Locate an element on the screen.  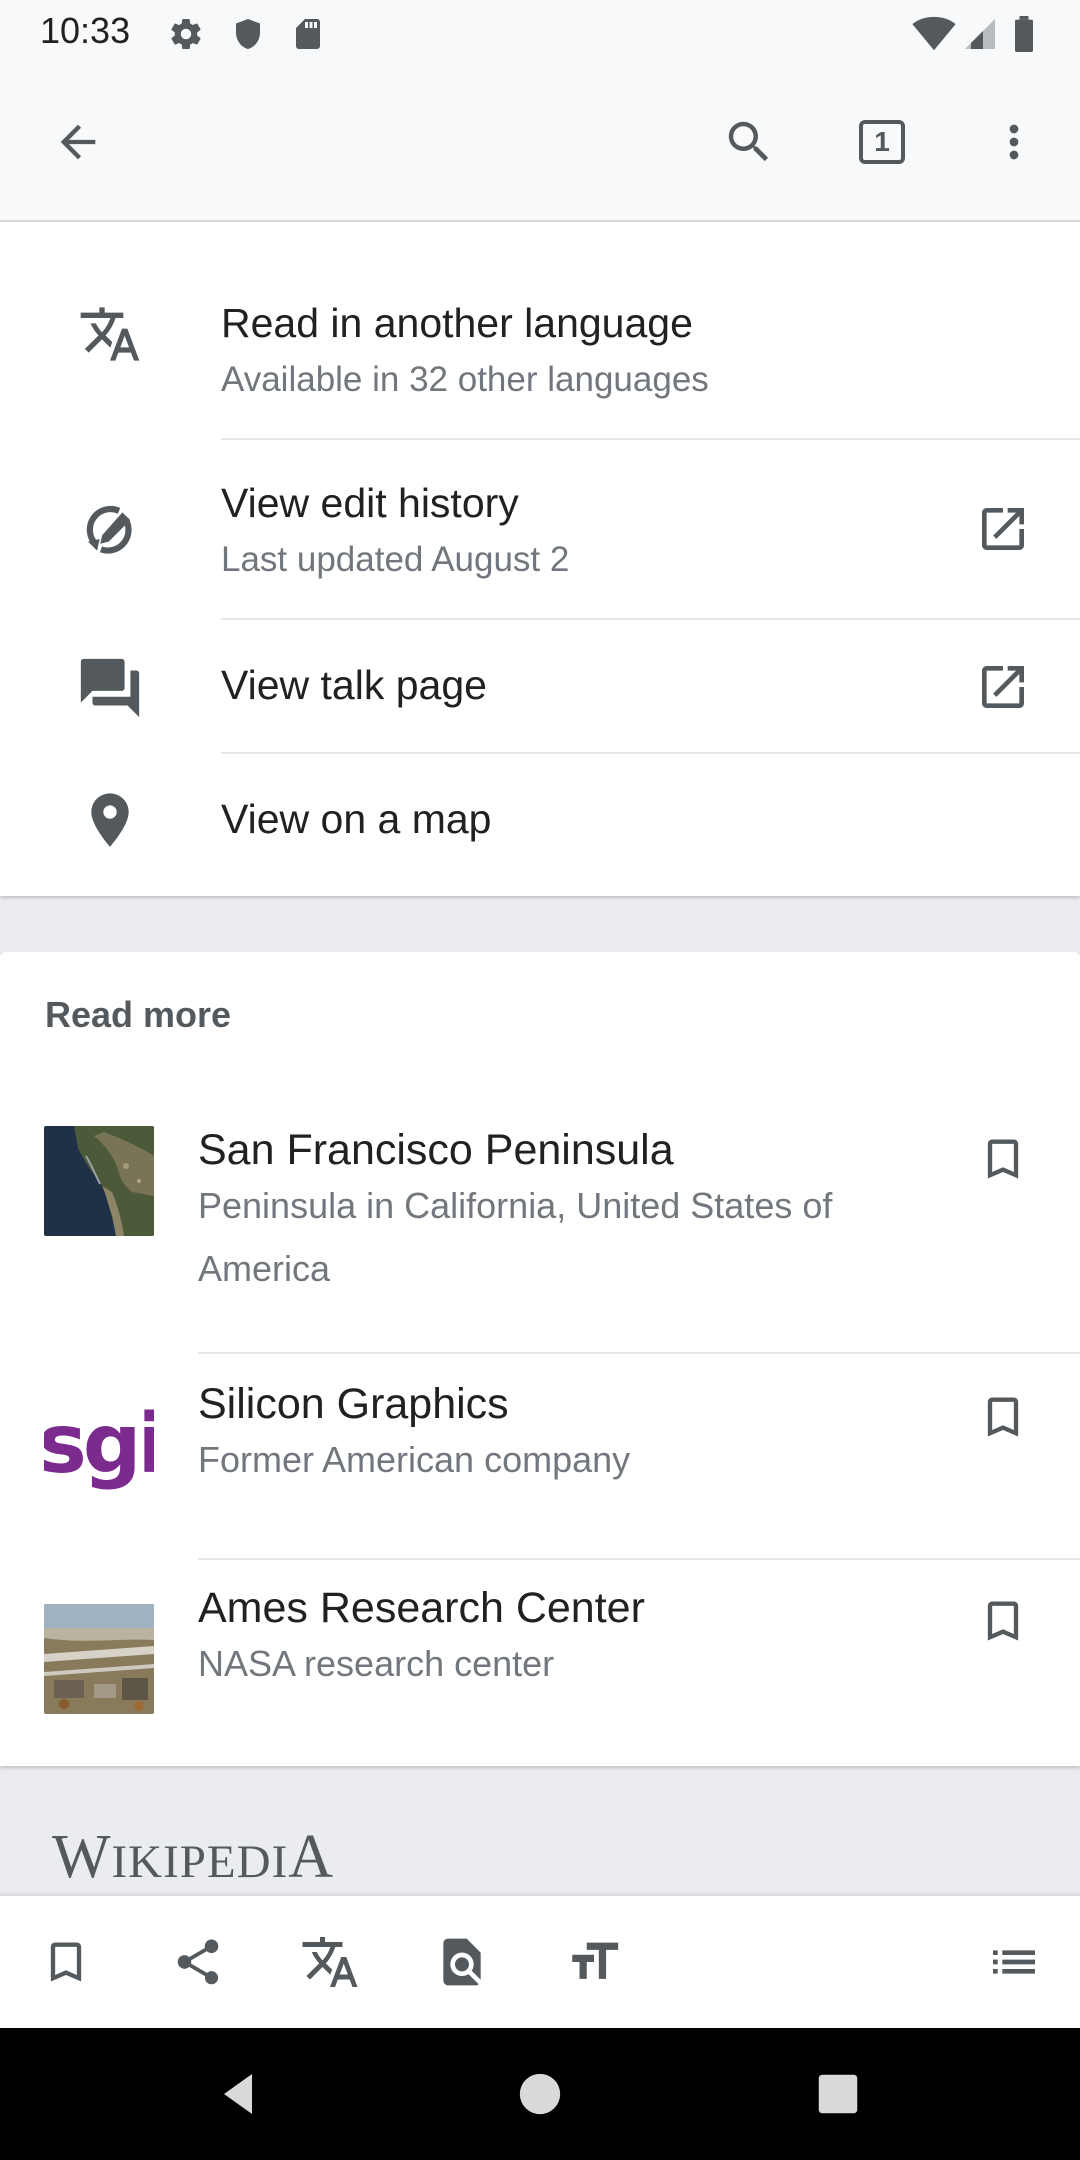
app-bar: 1 is located at coordinates (540, 142).